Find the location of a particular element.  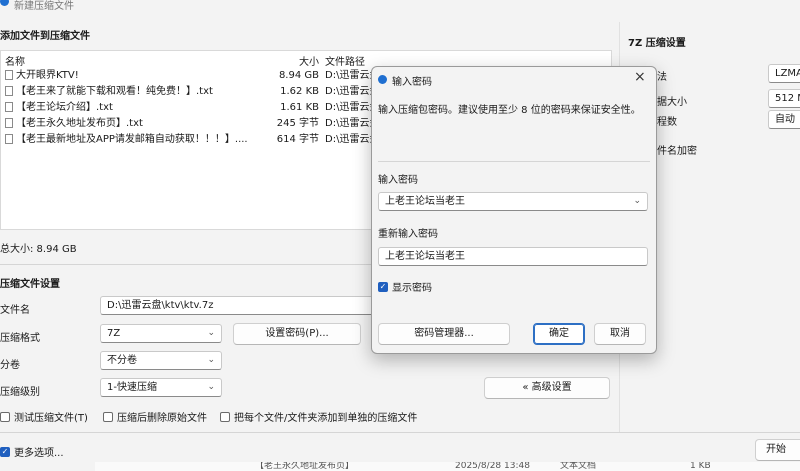

file-size: 1.61 KB is located at coordinates (299, 107).